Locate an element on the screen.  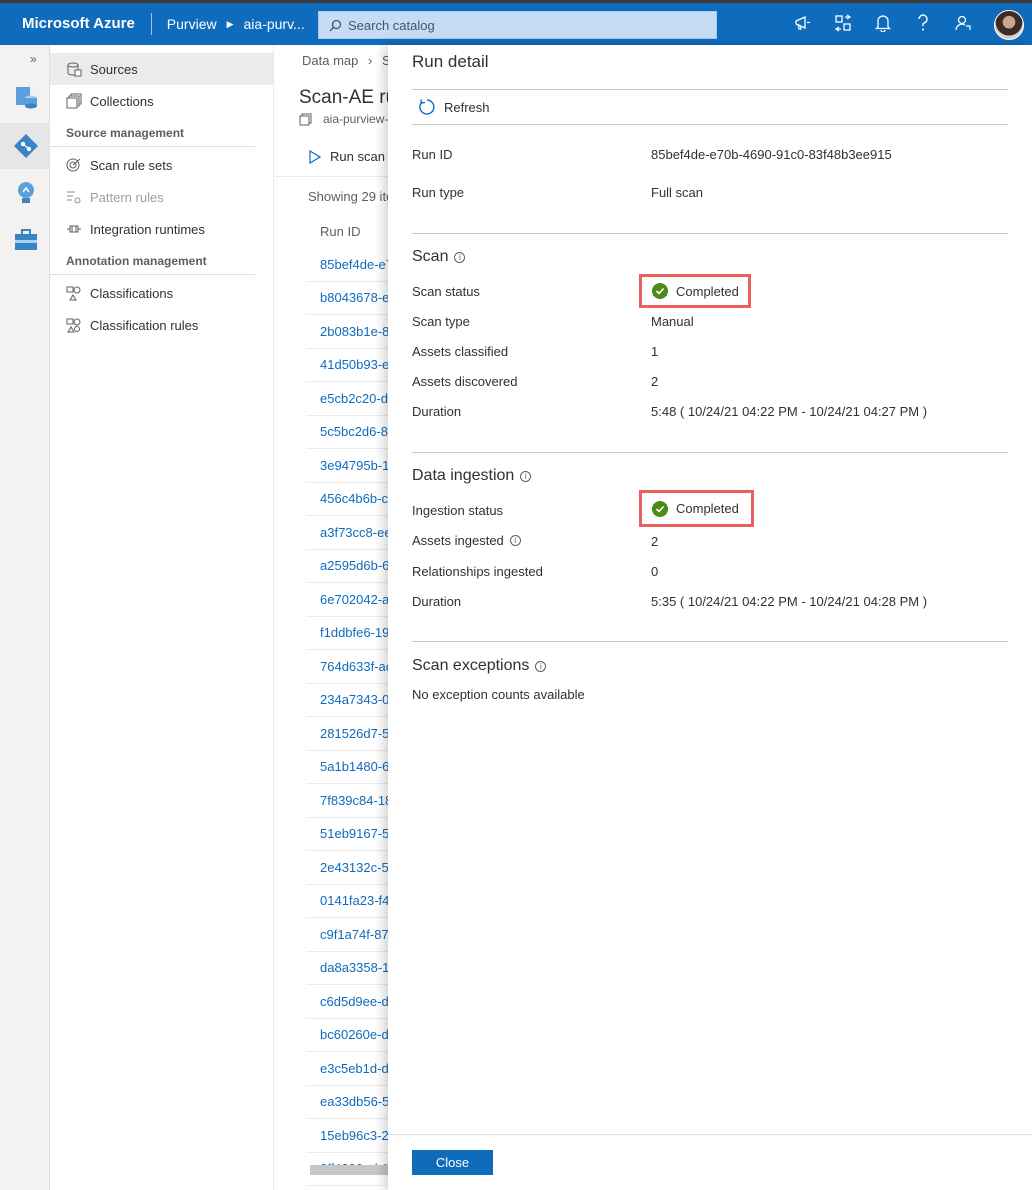
run-id-link: 5a1b1480-6 is located at coordinates (347, 767).